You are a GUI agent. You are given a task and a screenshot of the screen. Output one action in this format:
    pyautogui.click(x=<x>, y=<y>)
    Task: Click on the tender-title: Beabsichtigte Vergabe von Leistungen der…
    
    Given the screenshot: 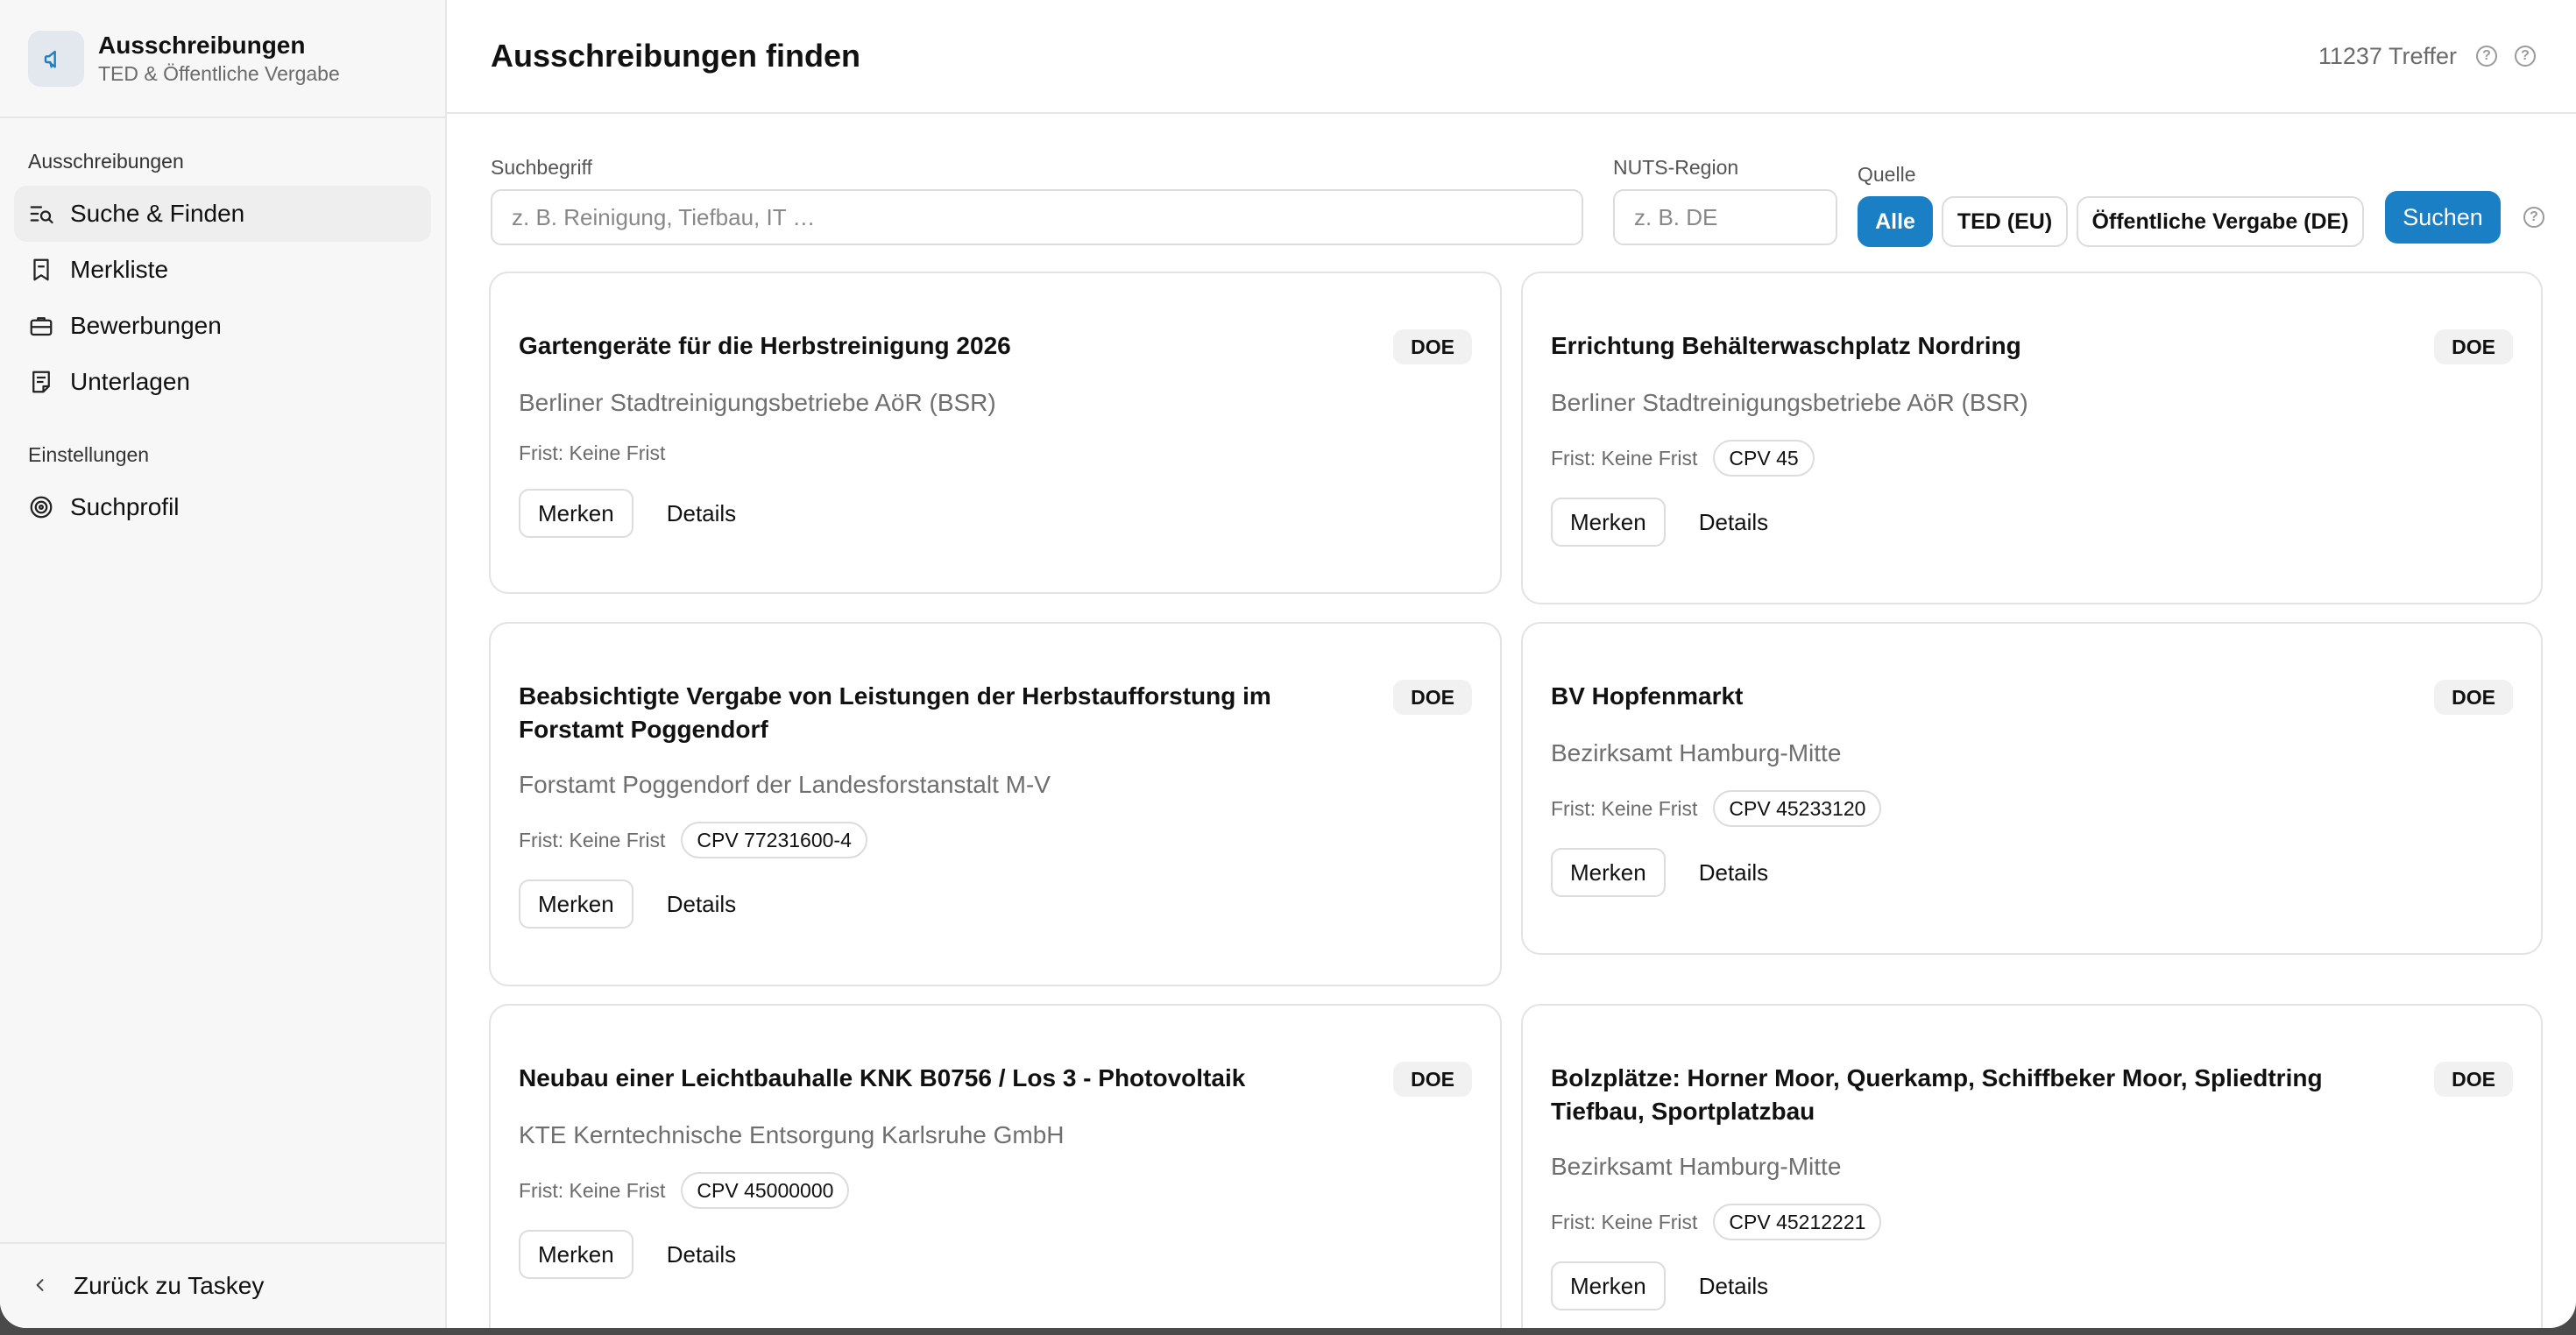 What is the action you would take?
    pyautogui.click(x=935, y=713)
    